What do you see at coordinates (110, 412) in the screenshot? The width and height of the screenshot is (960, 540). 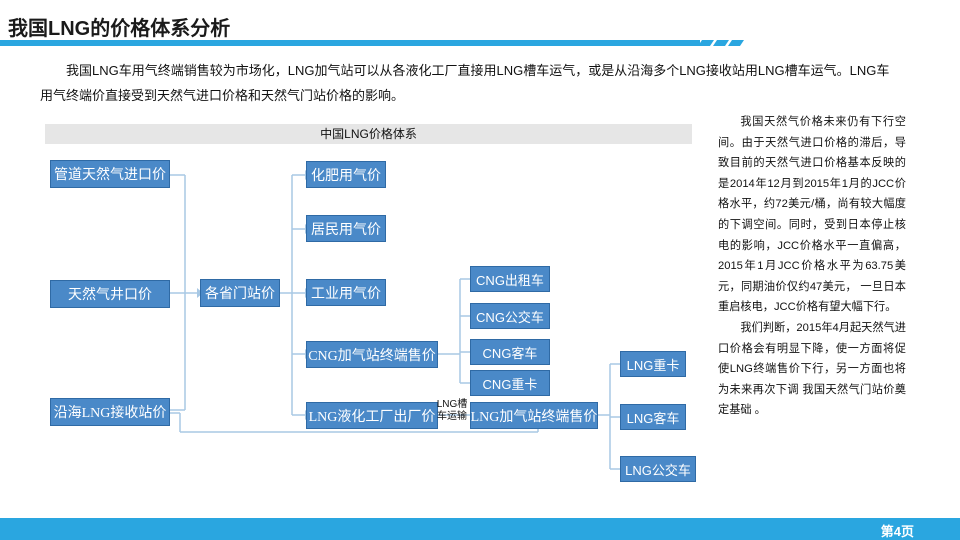 I see `source-coastal-lng-terminal-price: 沿海LNG接收站价` at bounding box center [110, 412].